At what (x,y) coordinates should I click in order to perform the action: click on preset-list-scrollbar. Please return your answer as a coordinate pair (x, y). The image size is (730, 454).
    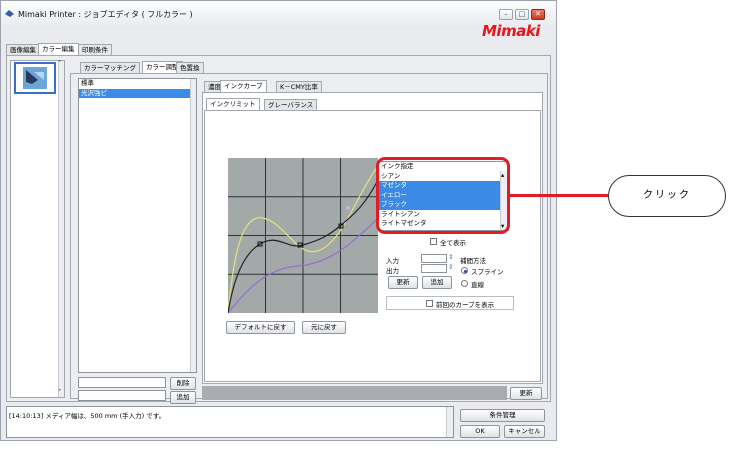
    Looking at the image, I should click on (193, 225).